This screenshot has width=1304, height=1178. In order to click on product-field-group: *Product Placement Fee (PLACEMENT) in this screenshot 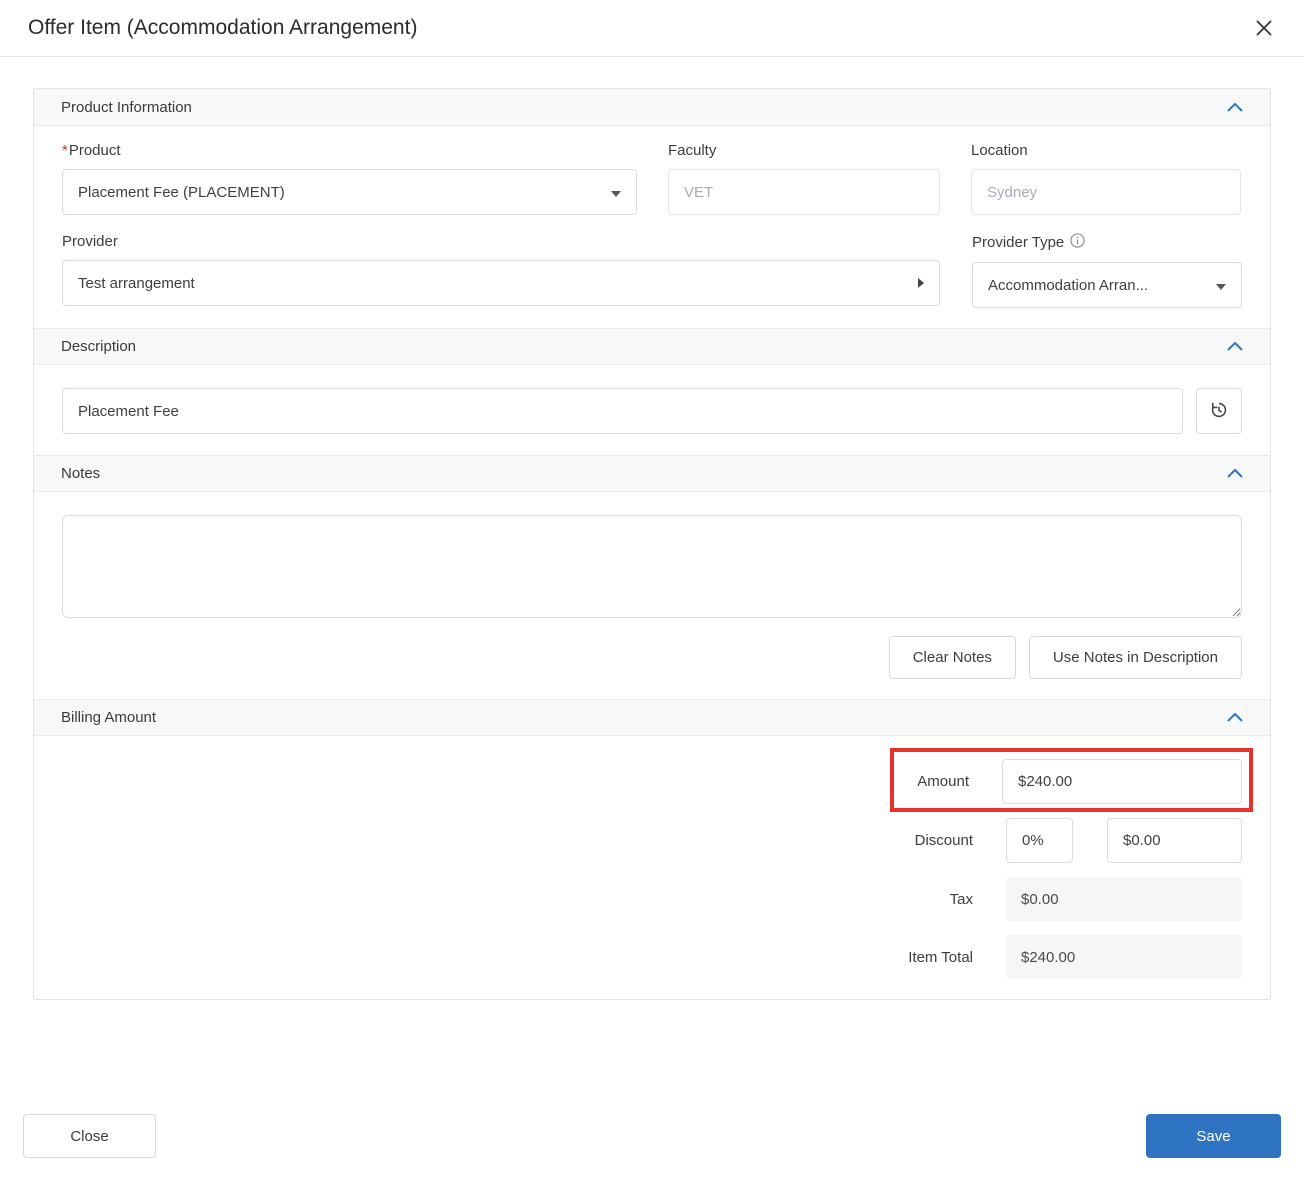, I will do `click(349, 178)`.